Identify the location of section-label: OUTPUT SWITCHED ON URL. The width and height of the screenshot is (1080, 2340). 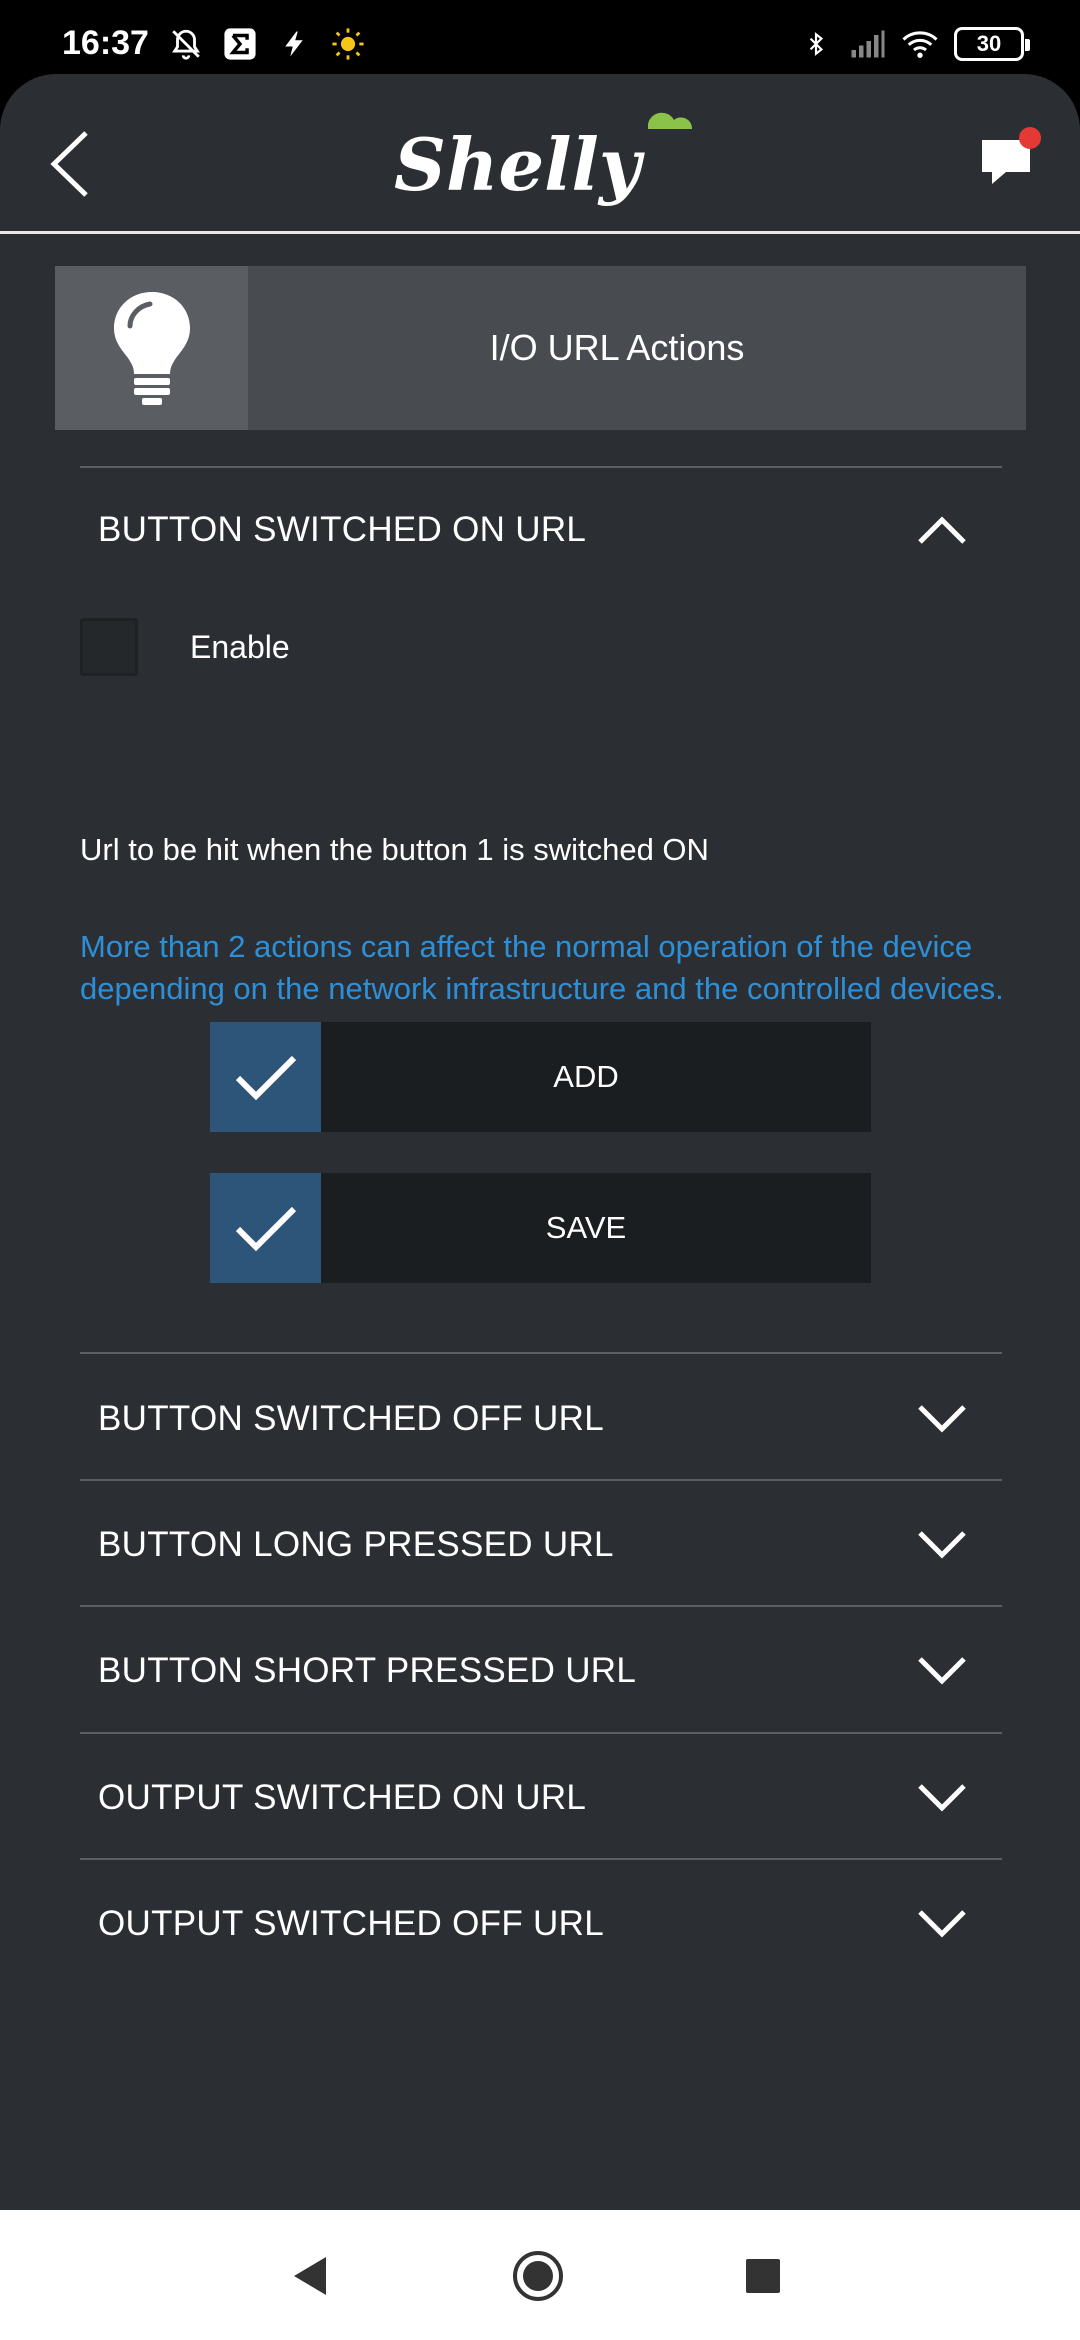
(342, 1797).